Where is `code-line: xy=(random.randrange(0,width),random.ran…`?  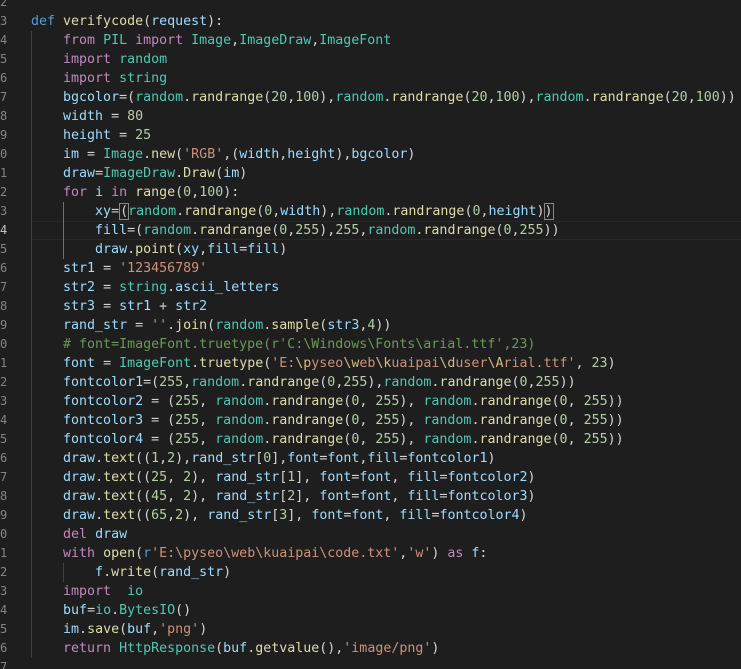
code-line: xy=(random.randrange(0,width),random.ran… is located at coordinates (386, 211).